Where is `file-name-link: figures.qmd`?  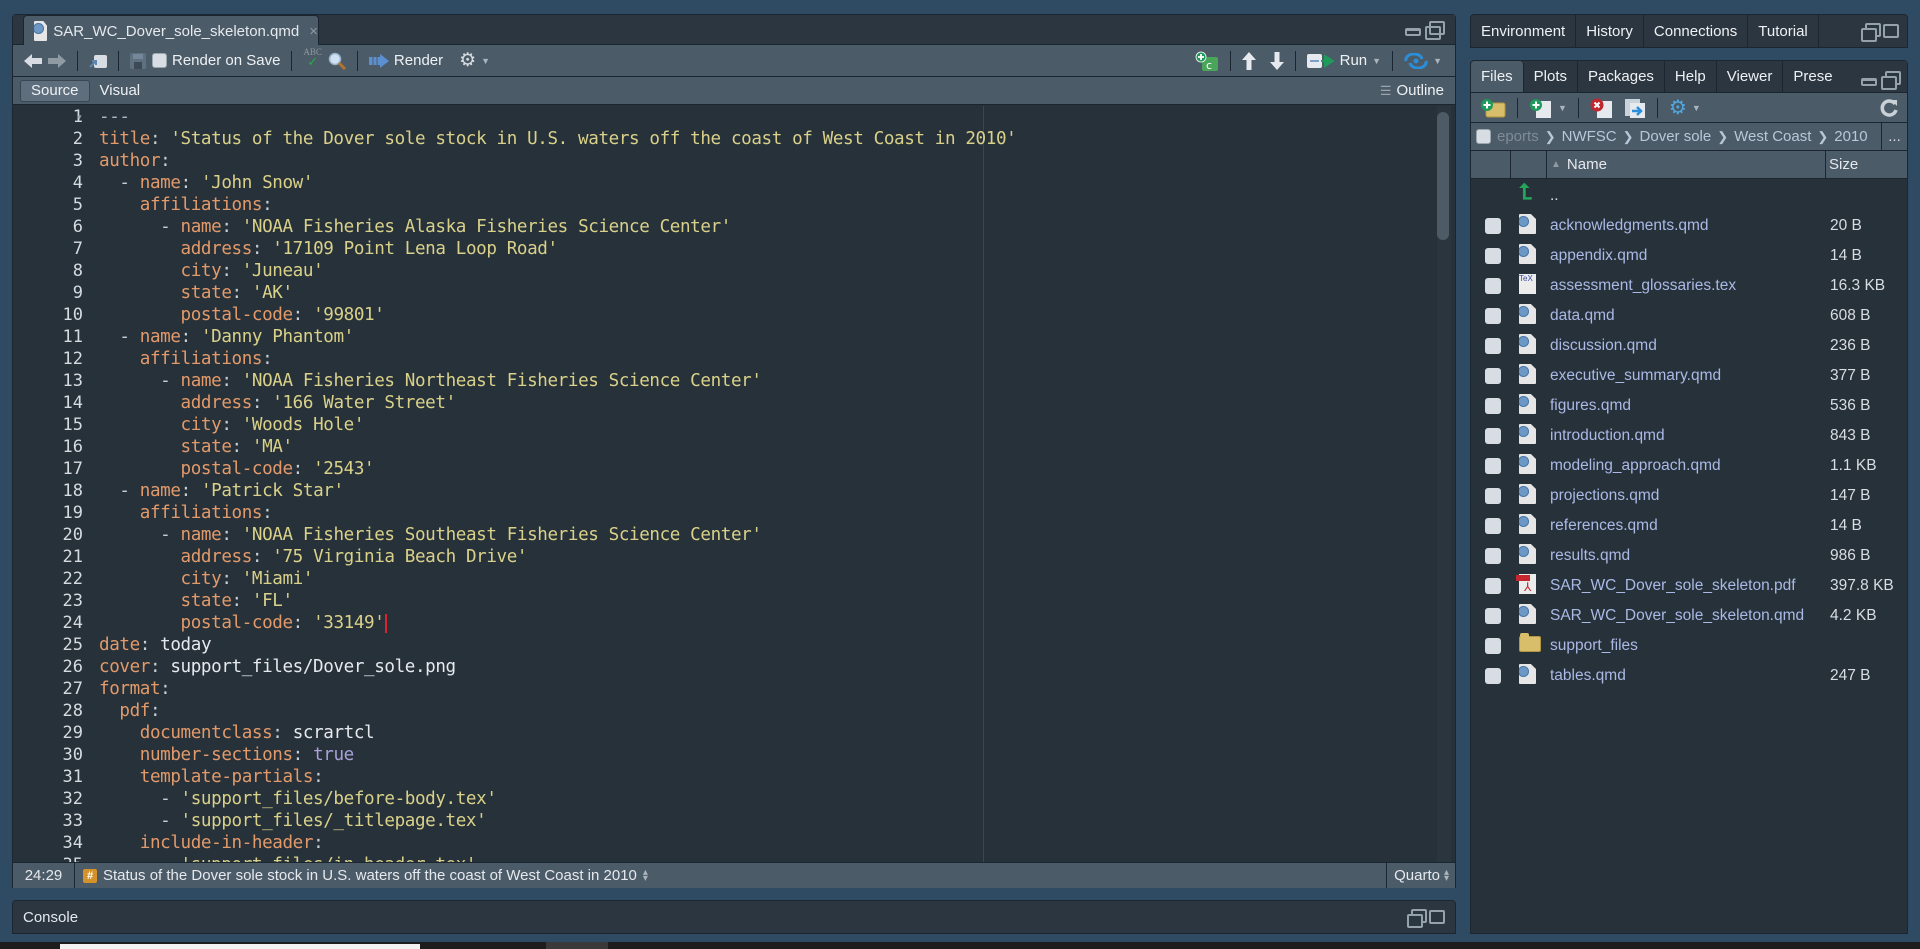 file-name-link: figures.qmd is located at coordinates (1590, 406).